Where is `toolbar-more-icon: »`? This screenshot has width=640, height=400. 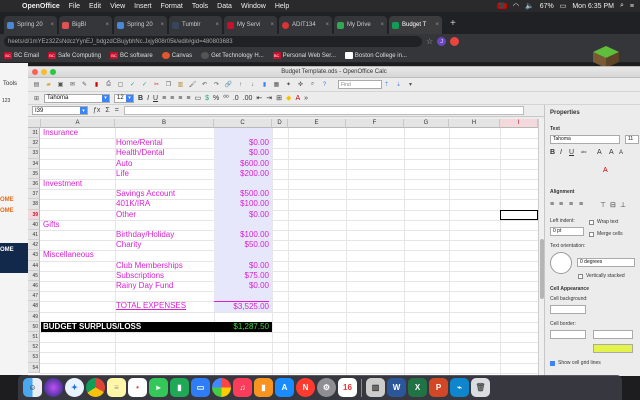 toolbar-more-icon: » is located at coordinates (306, 98).